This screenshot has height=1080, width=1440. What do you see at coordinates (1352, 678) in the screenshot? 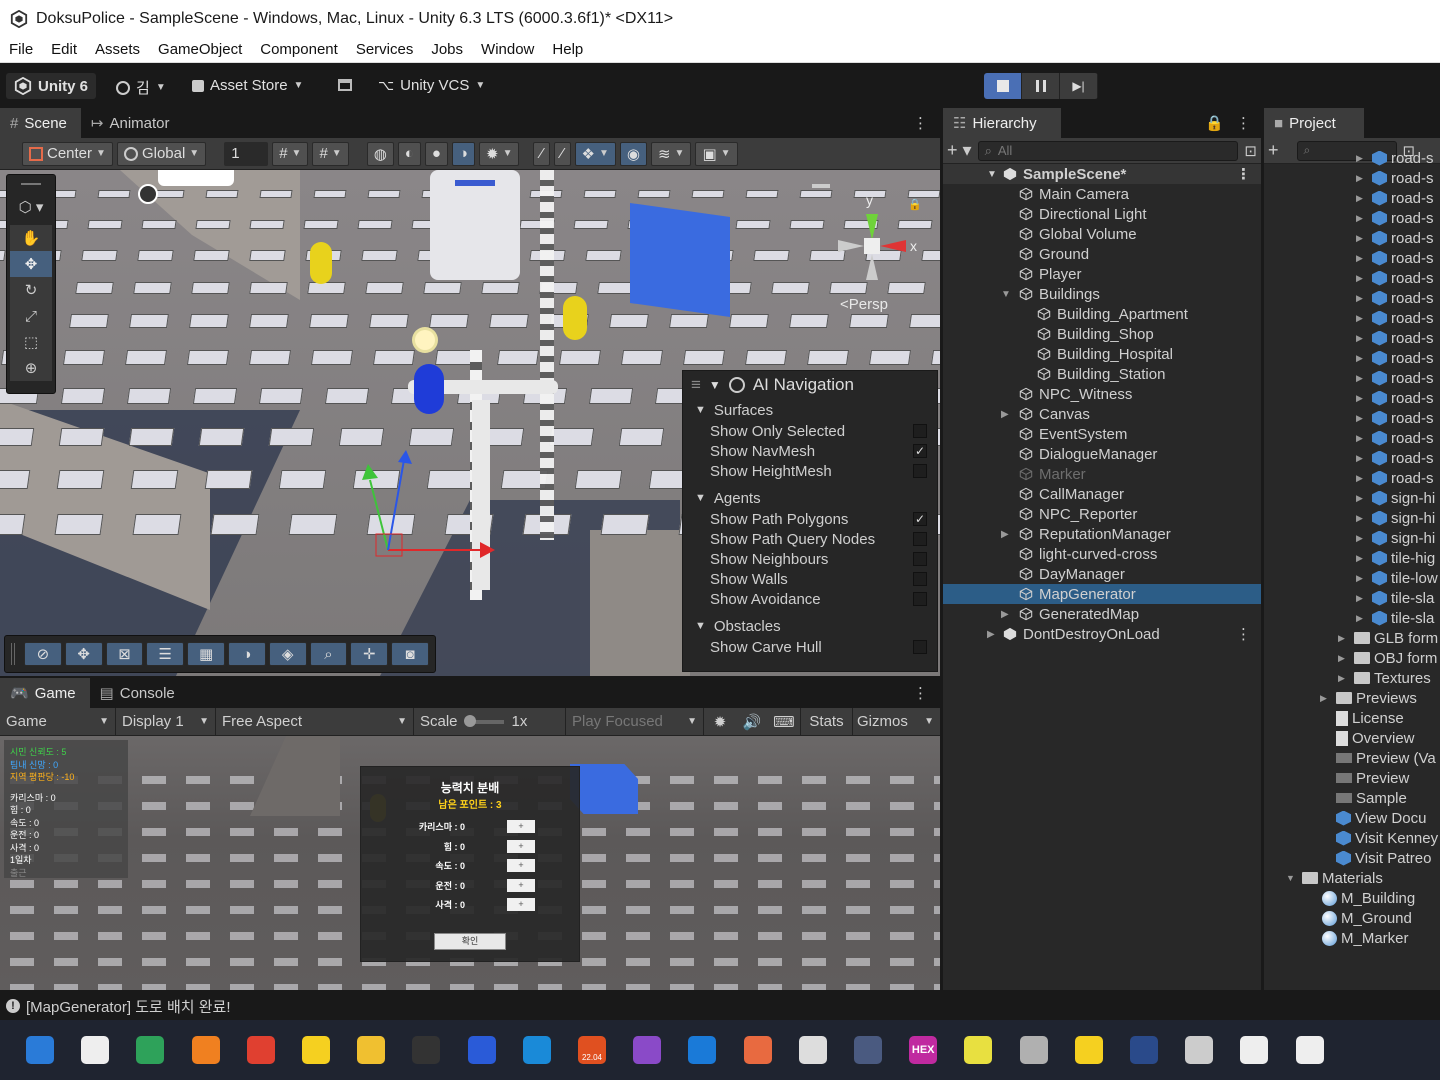
I see `folder-item: ▶ Textures` at bounding box center [1352, 678].